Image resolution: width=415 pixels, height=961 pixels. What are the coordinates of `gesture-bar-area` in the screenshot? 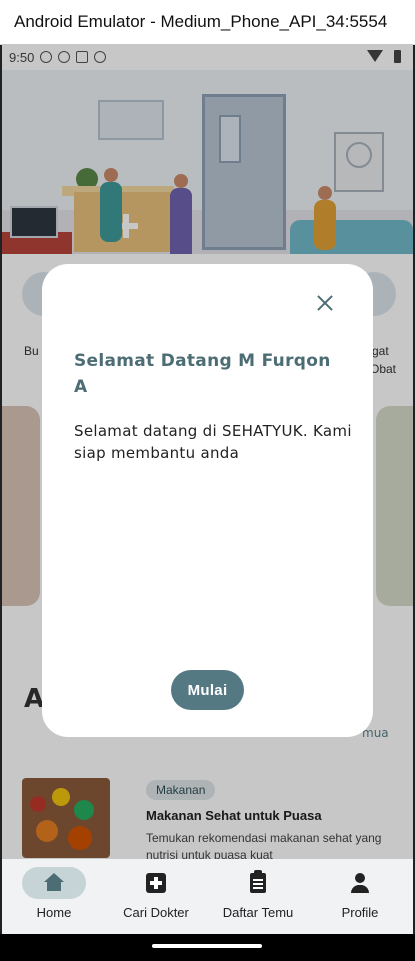 It's located at (207, 947).